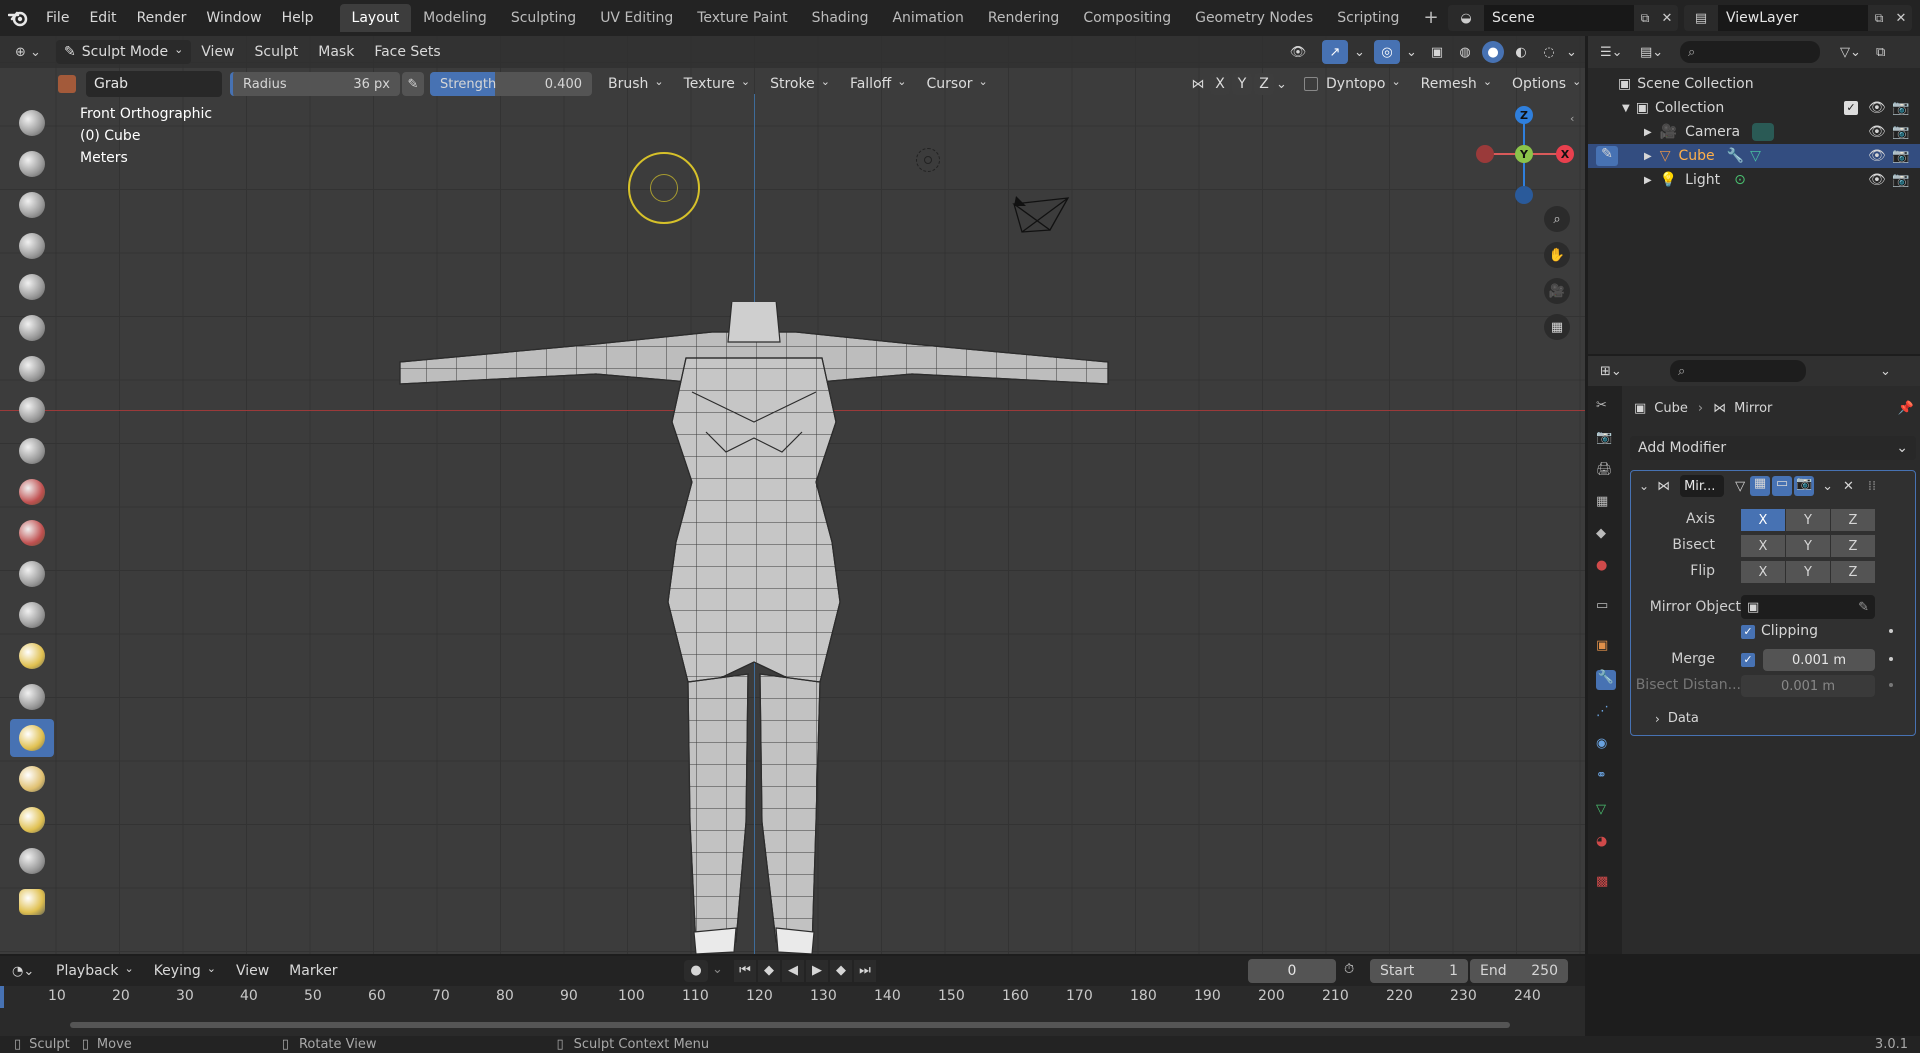 Image resolution: width=1920 pixels, height=1053 pixels. What do you see at coordinates (1335, 52) in the screenshot?
I see `gizmo-toggle-icon: ↗` at bounding box center [1335, 52].